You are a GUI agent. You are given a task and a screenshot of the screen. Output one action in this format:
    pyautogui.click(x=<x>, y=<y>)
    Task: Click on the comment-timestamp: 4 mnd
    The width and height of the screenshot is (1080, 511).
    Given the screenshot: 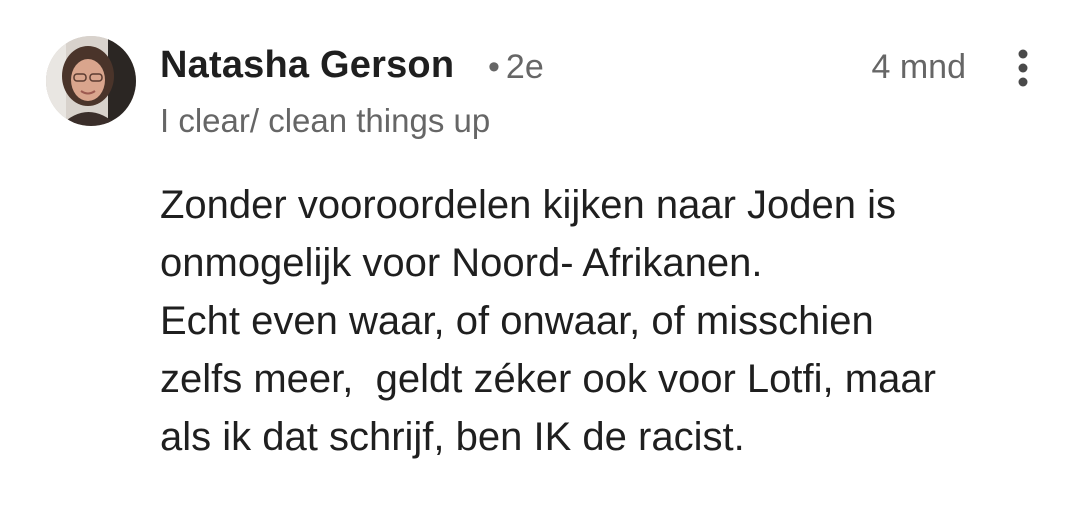 What is the action you would take?
    pyautogui.click(x=919, y=67)
    